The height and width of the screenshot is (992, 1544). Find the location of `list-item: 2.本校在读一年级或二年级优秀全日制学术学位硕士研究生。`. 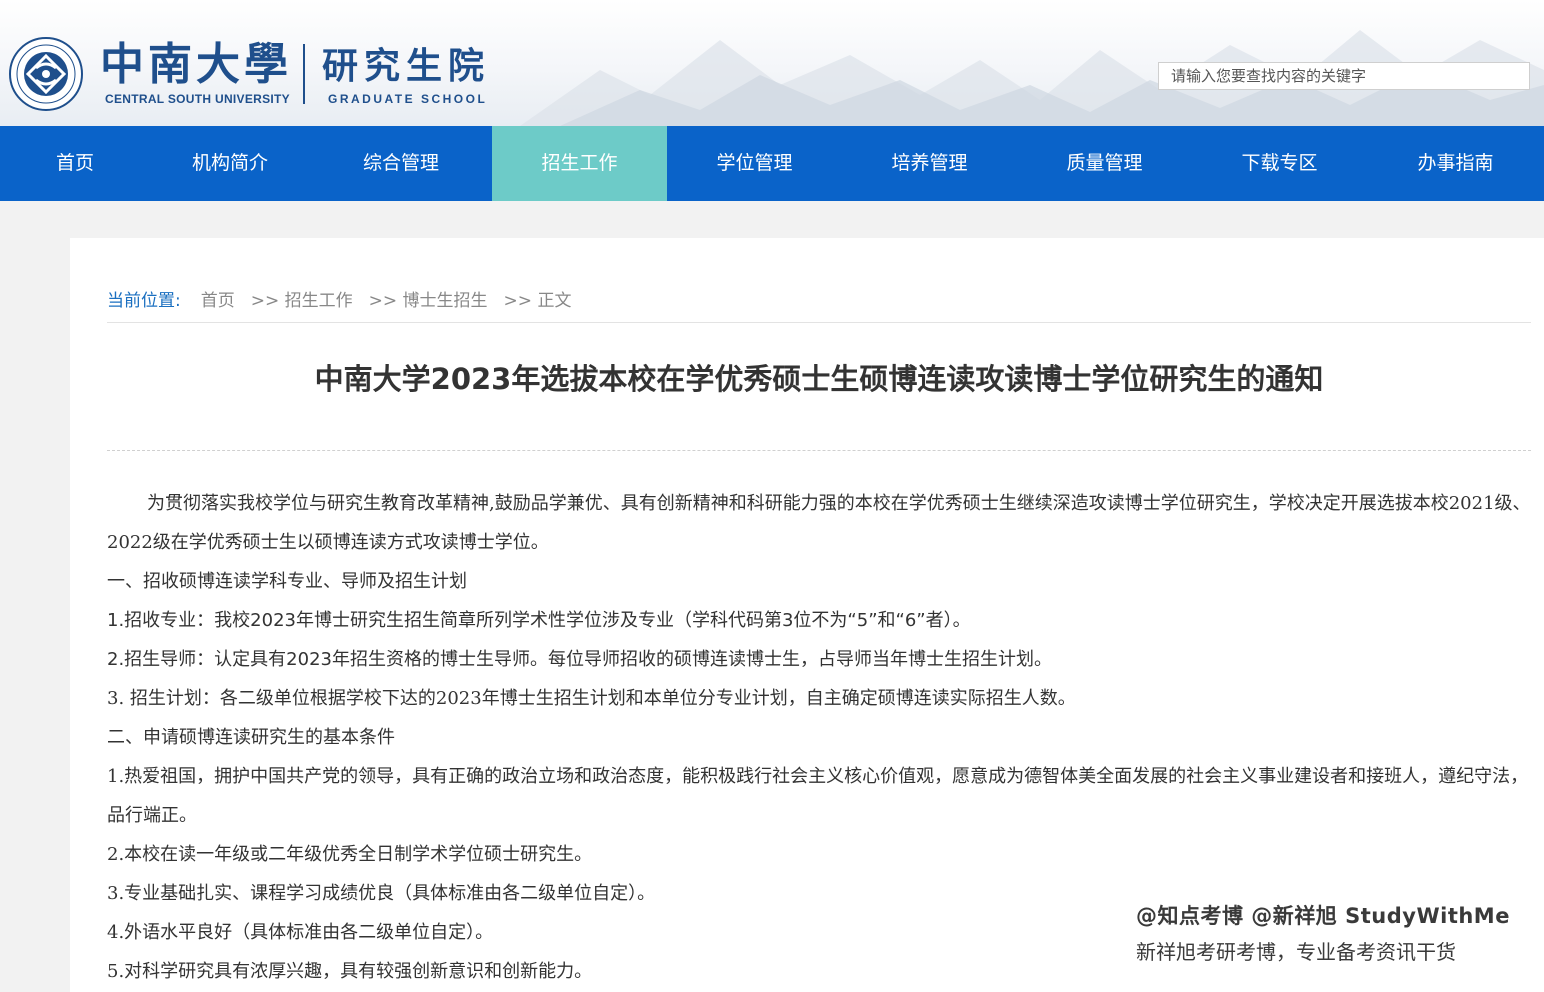

list-item: 2.本校在读一年级或二年级优秀全日制学术学位硕士研究生。 is located at coordinates (350, 854).